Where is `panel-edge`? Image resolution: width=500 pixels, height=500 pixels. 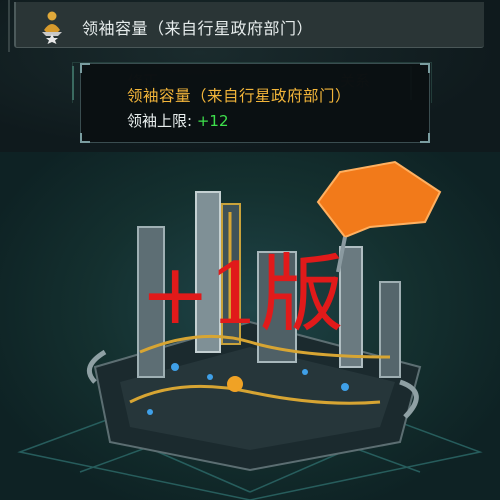
panel-edge is located at coordinates (9, 26).